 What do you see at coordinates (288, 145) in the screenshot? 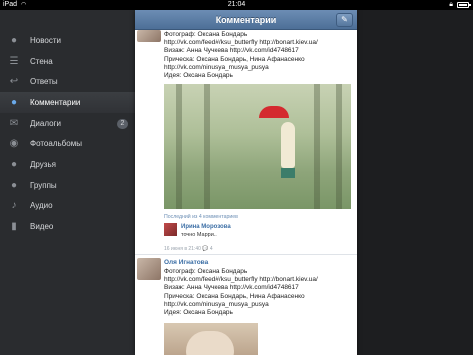
I see `photo-figure` at bounding box center [288, 145].